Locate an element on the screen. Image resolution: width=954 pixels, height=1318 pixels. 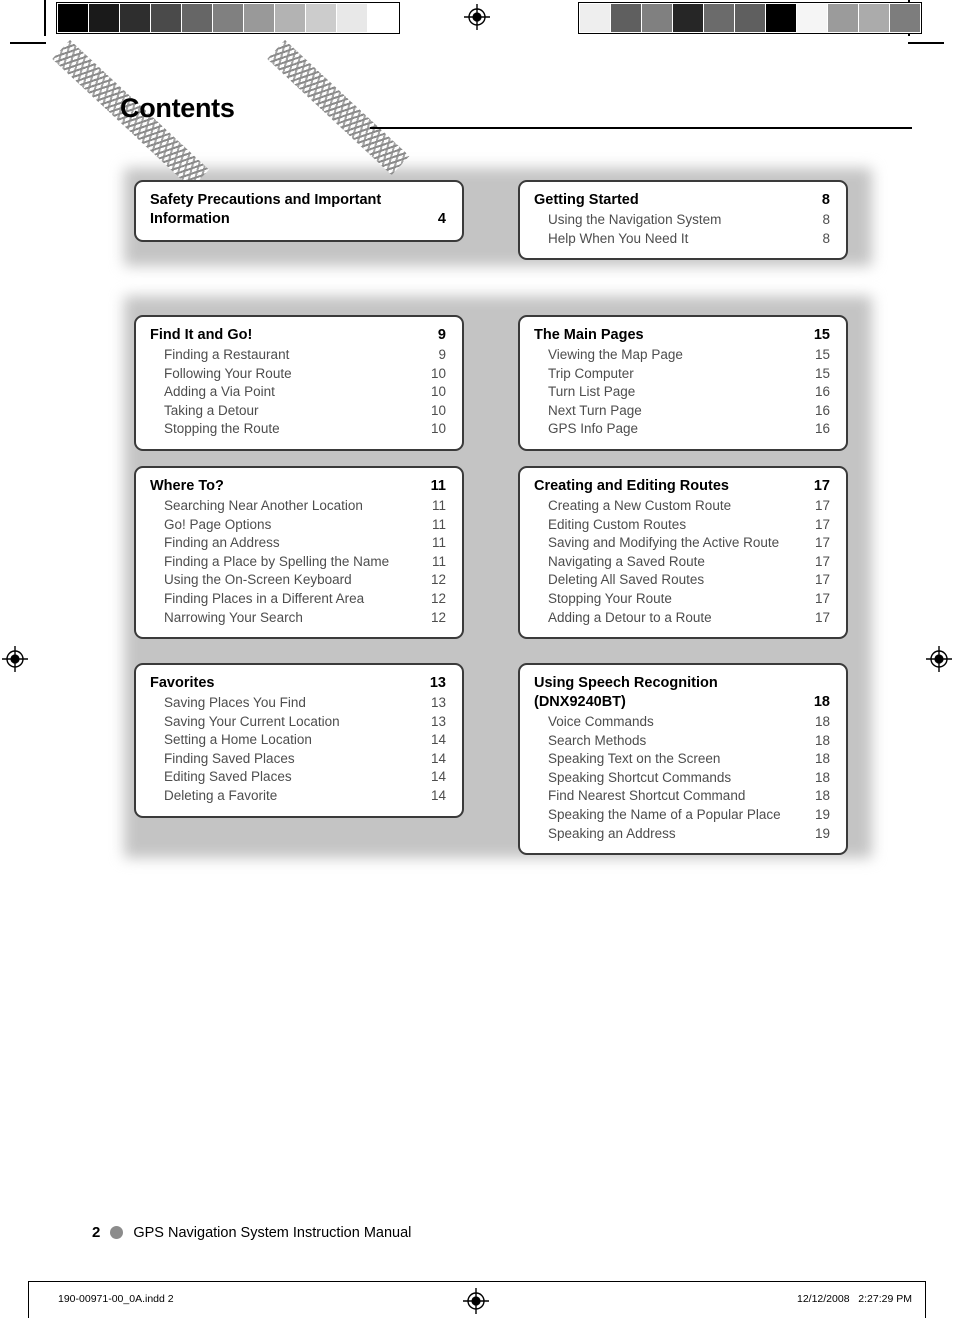
toc-entry: Adding a Detour to a Route 17 is located at coordinates (682, 618).